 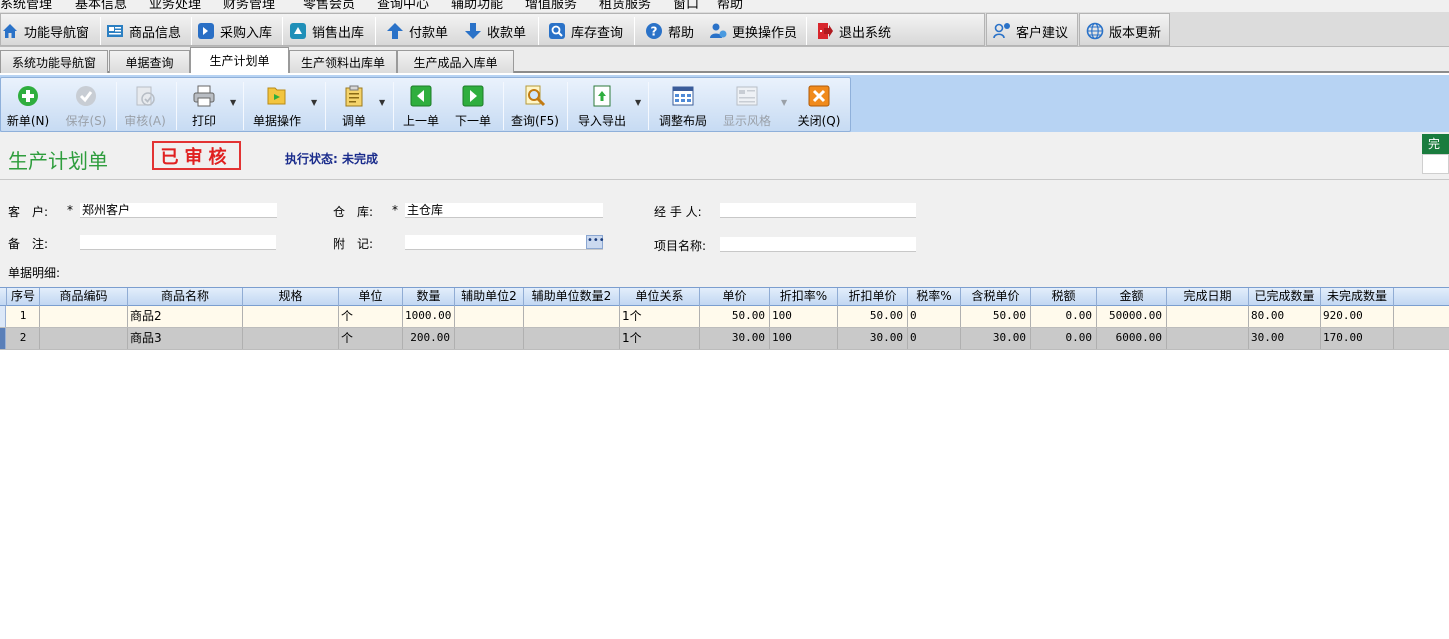 I want to click on menu-basic-info: 基本信息, so click(x=101, y=6).